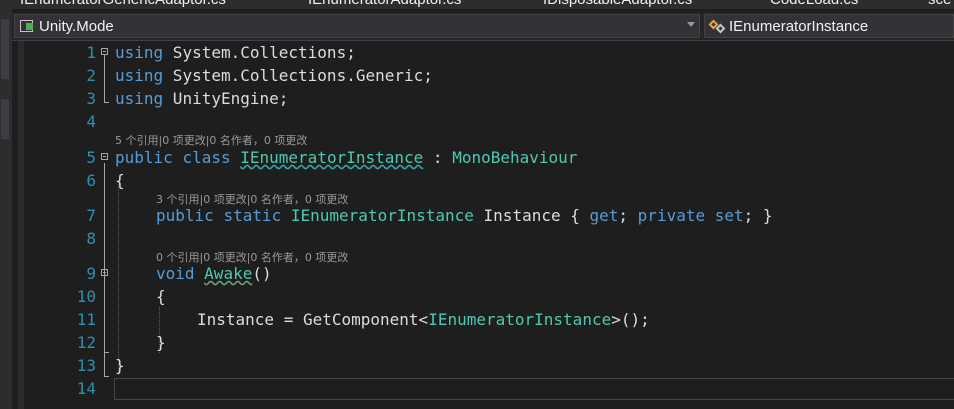 The image size is (954, 409). Describe the element at coordinates (357, 26) in the screenshot. I see `project-dropdown: Unity.Mode` at that location.